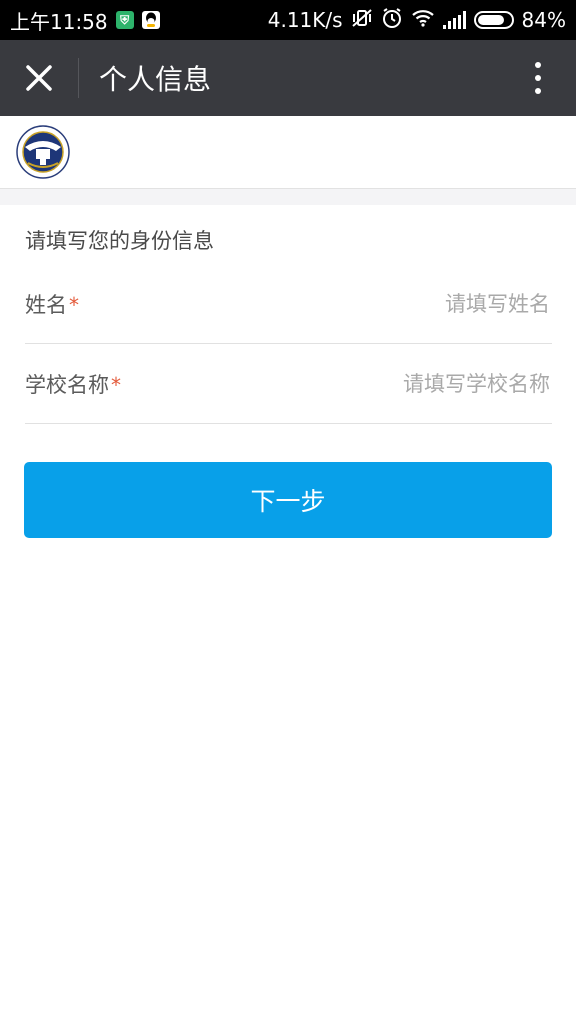 Image resolution: width=576 pixels, height=1024 pixels. What do you see at coordinates (400, 383) in the screenshot?
I see `school-input` at bounding box center [400, 383].